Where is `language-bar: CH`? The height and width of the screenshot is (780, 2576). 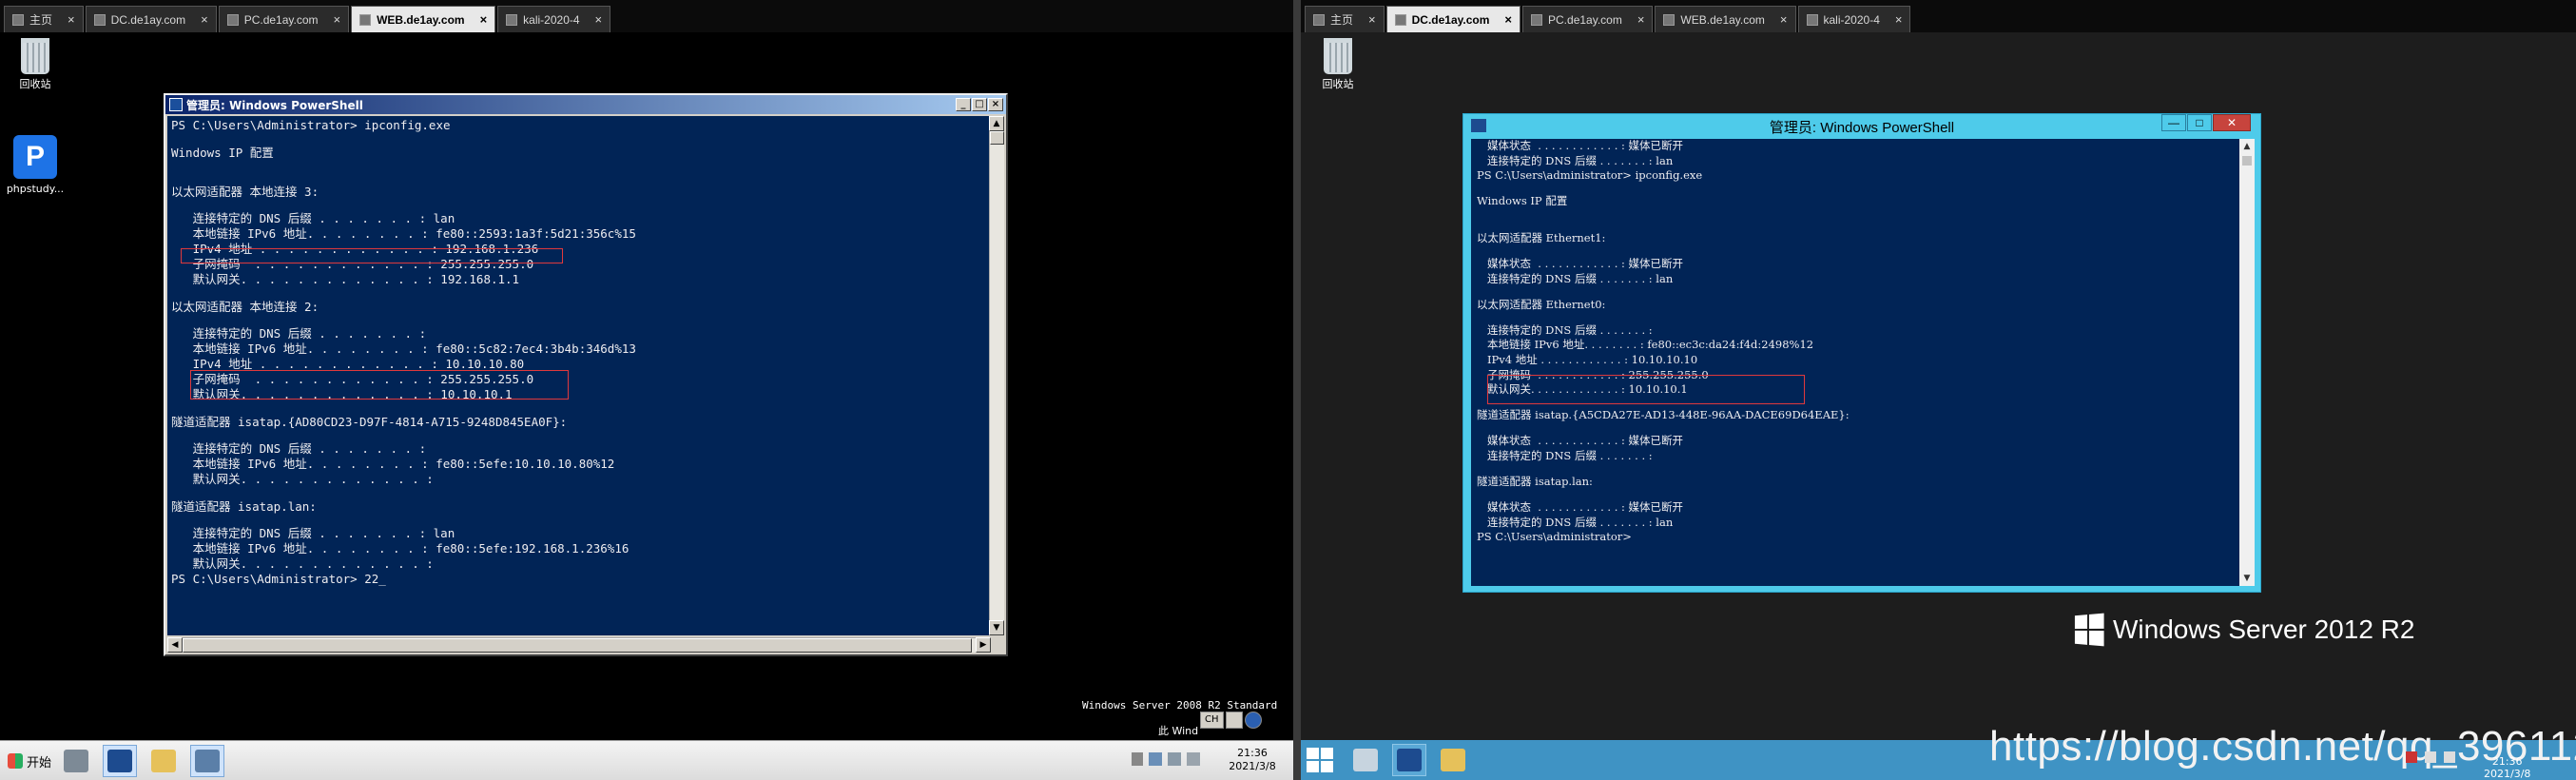 language-bar: CH is located at coordinates (1231, 720).